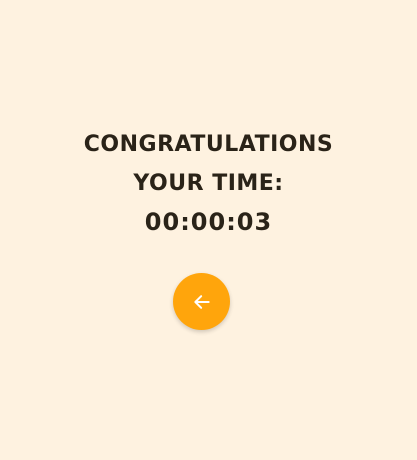  Describe the element at coordinates (208, 222) in the screenshot. I see `elapsed-time-value: 00:00:03` at that location.